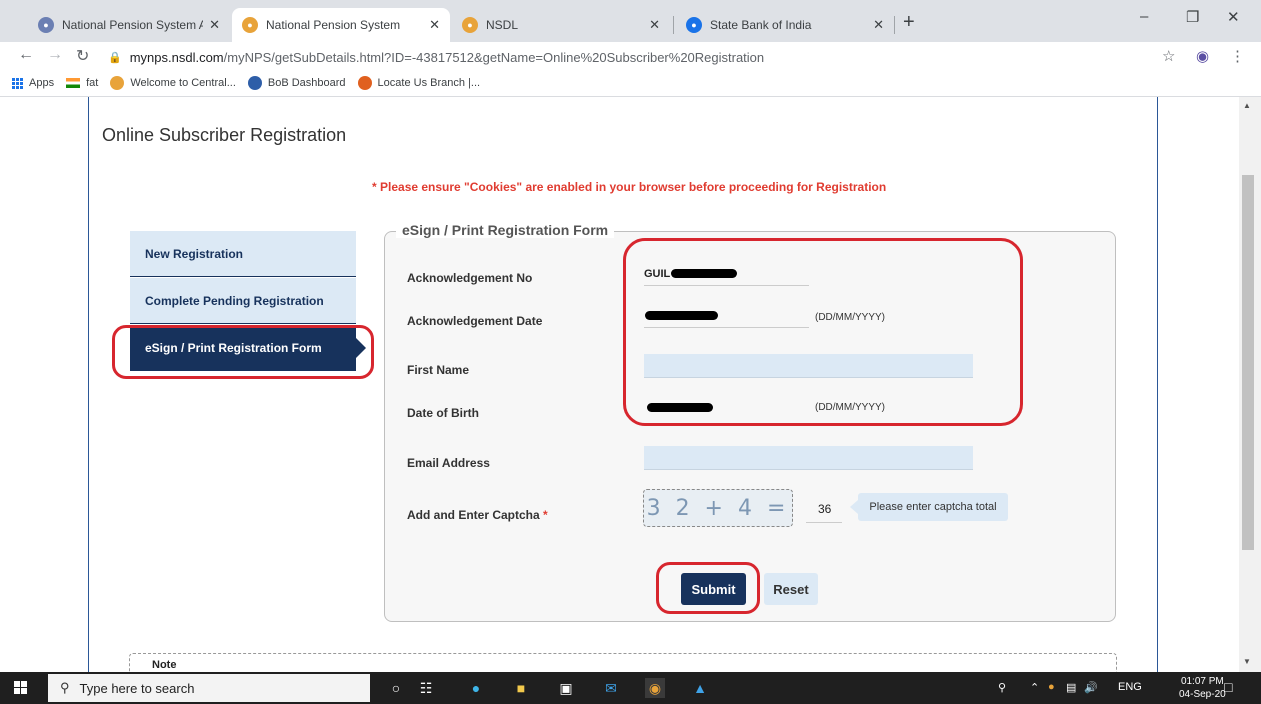  Describe the element at coordinates (655, 688) in the screenshot. I see `chrome-icon: ◉` at that location.